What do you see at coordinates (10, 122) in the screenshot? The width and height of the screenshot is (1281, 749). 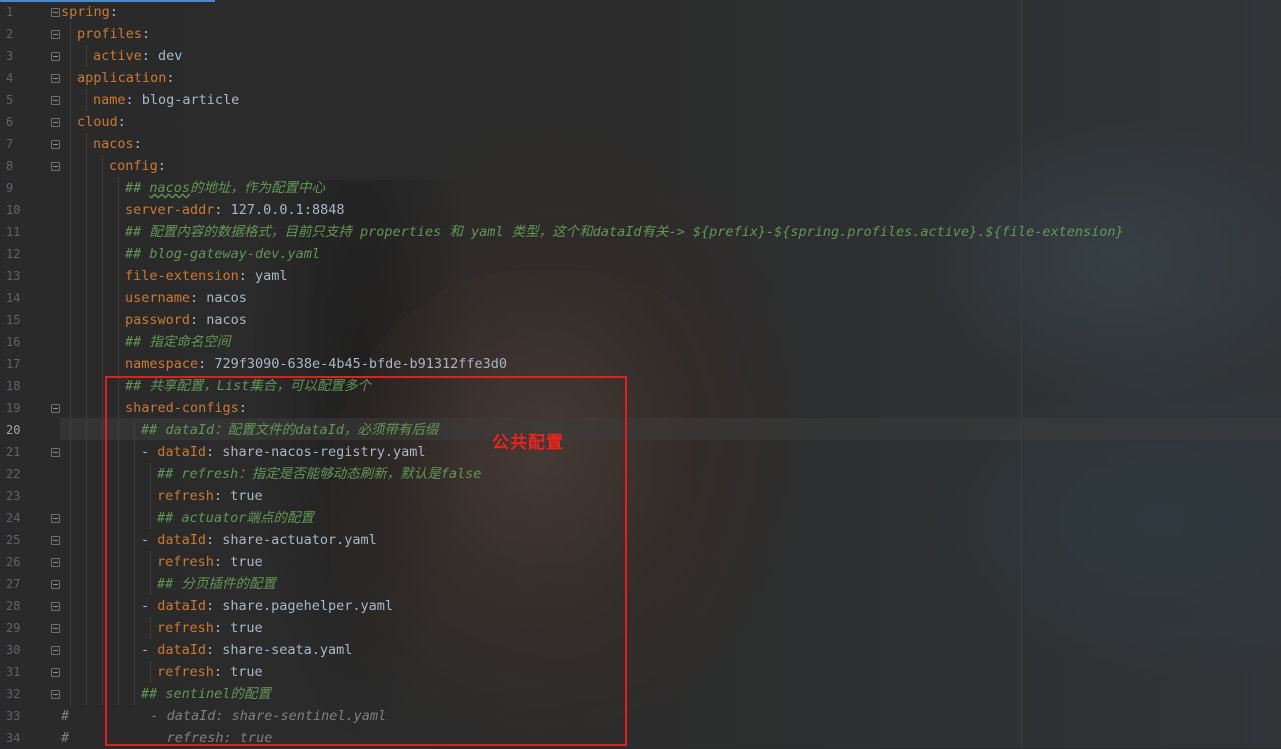 I see `line-number: 6` at bounding box center [10, 122].